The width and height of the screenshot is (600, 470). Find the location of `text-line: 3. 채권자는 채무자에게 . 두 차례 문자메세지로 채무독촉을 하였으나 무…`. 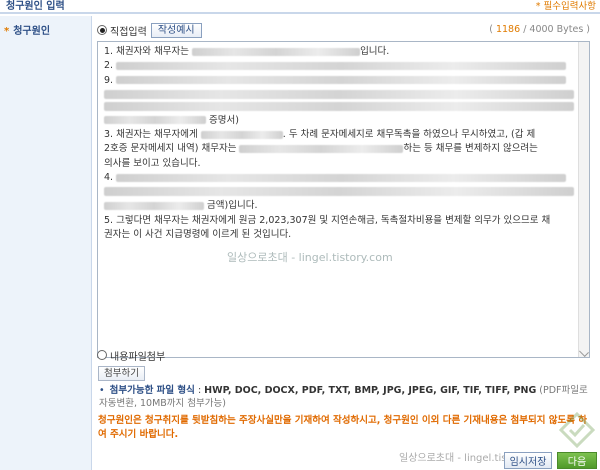

text-line: 3. 채권자는 채무자에게 . 두 차례 문자메세지로 채무독촉을 하였으나 무… is located at coordinates (339, 135).